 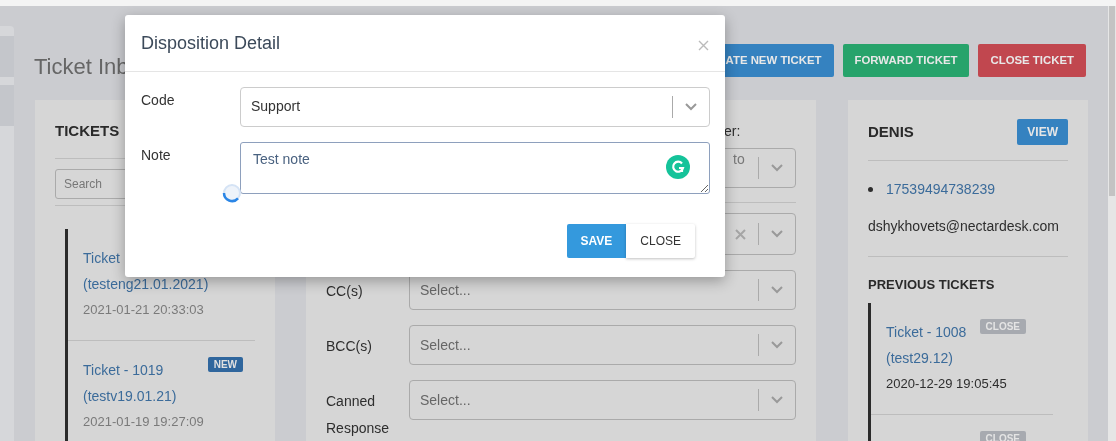 I want to click on contact-name: DENIS, so click(x=891, y=131).